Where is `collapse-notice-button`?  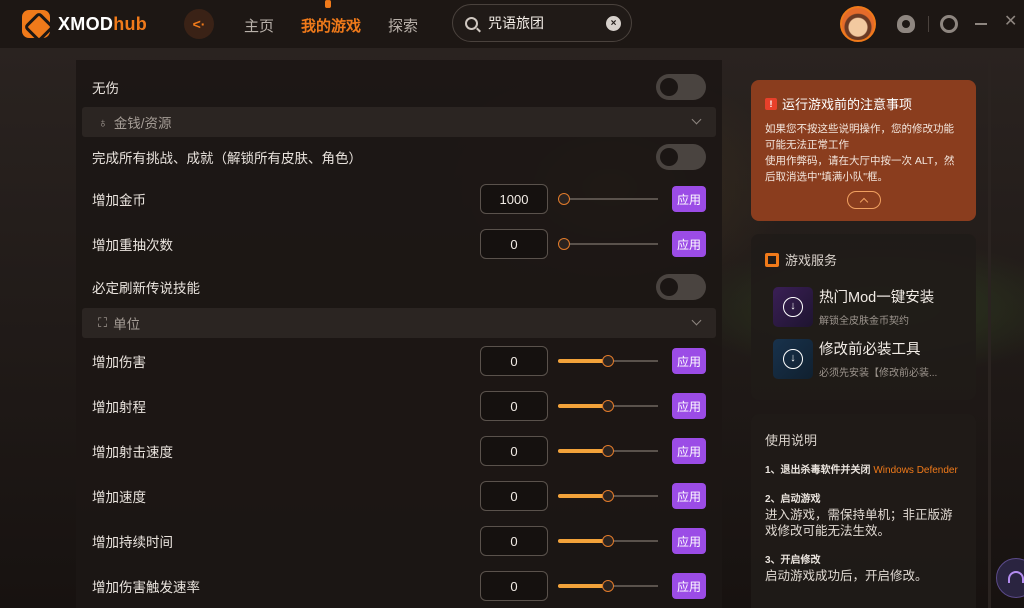
collapse-notice-button is located at coordinates (864, 200).